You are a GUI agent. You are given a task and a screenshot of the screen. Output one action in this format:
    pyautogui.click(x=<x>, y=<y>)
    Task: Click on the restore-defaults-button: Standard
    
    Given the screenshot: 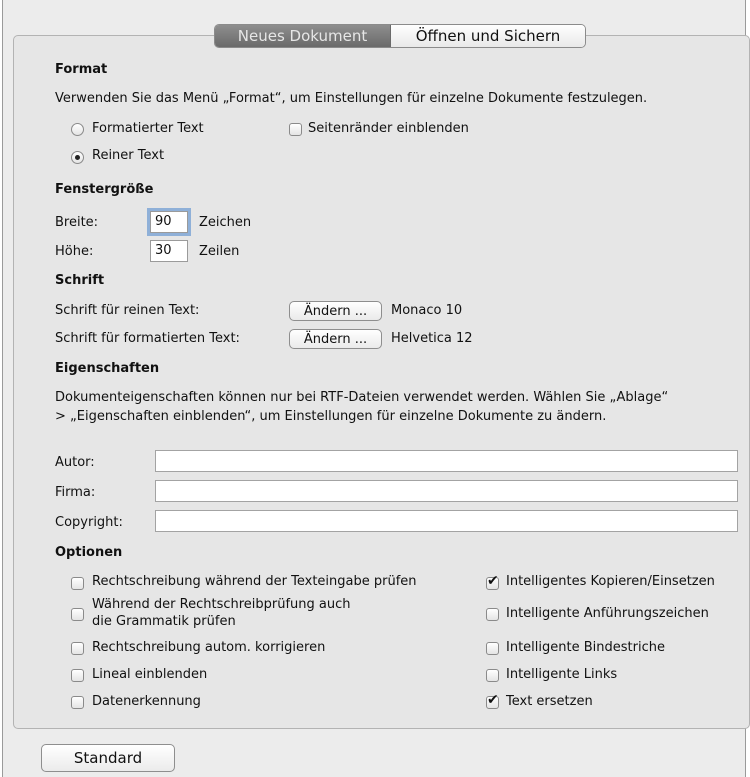 What is the action you would take?
    pyautogui.click(x=108, y=758)
    